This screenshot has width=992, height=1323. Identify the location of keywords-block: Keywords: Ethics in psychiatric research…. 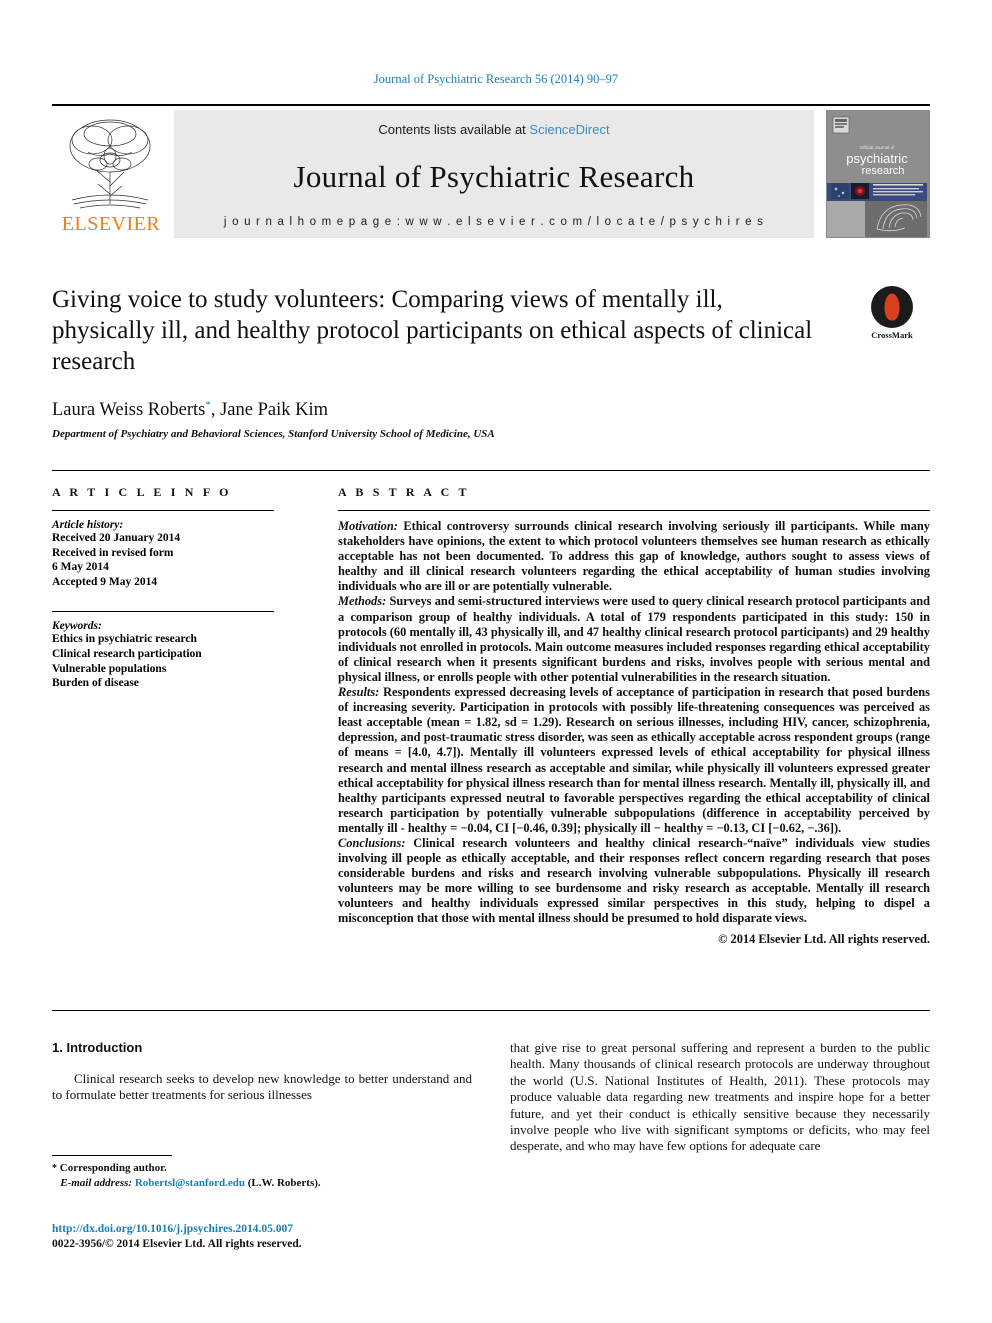
(186, 650).